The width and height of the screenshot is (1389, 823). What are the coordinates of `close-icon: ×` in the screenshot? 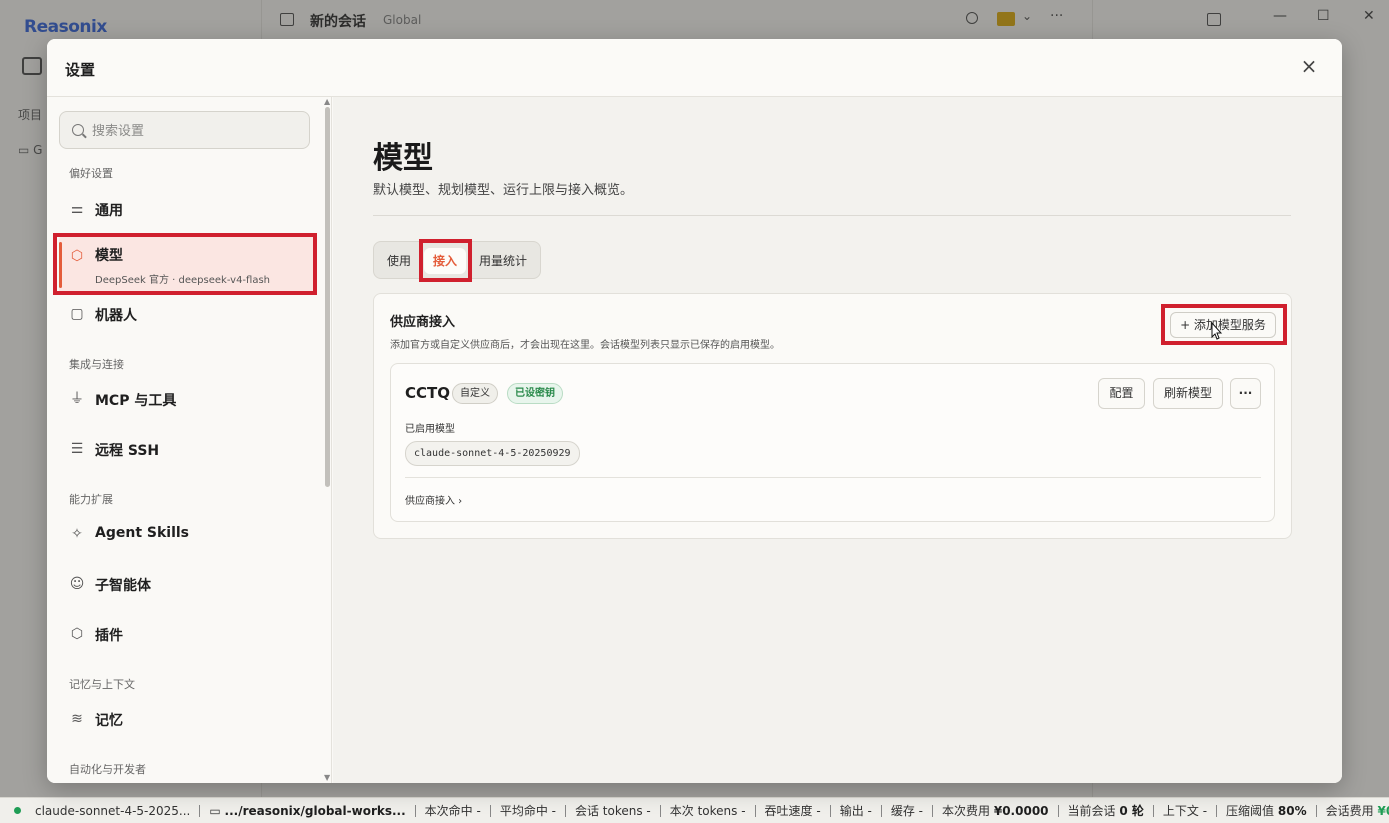 It's located at (1309, 66).